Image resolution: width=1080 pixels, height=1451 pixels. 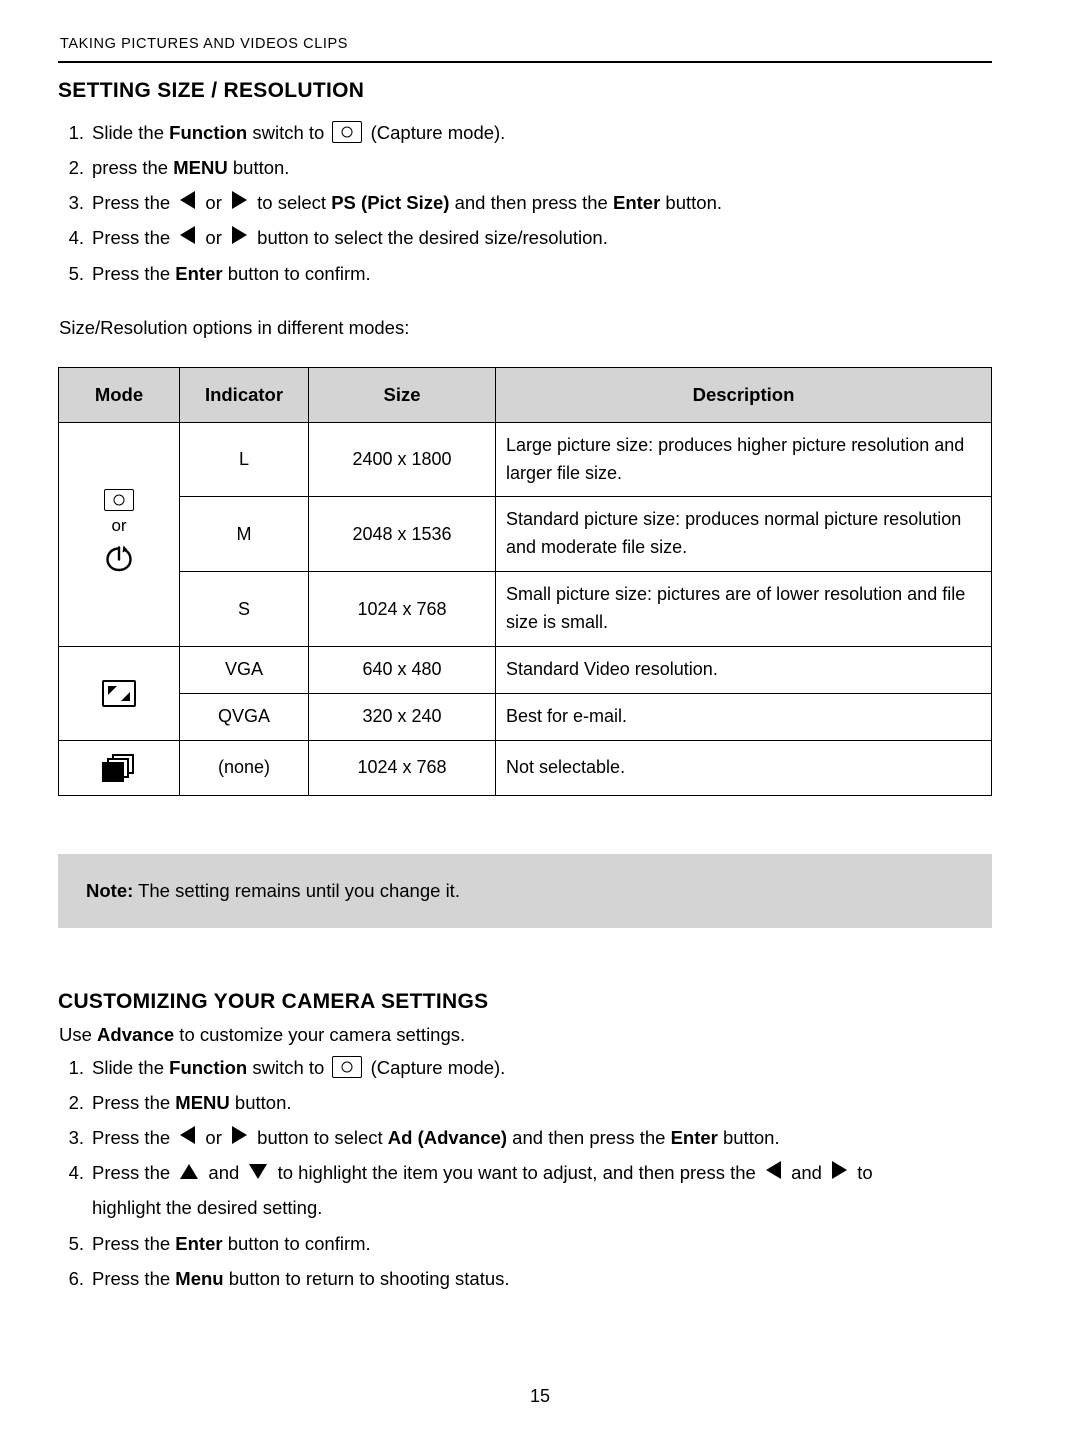 I want to click on step-item: 2. press the MENU button., so click(x=525, y=167).